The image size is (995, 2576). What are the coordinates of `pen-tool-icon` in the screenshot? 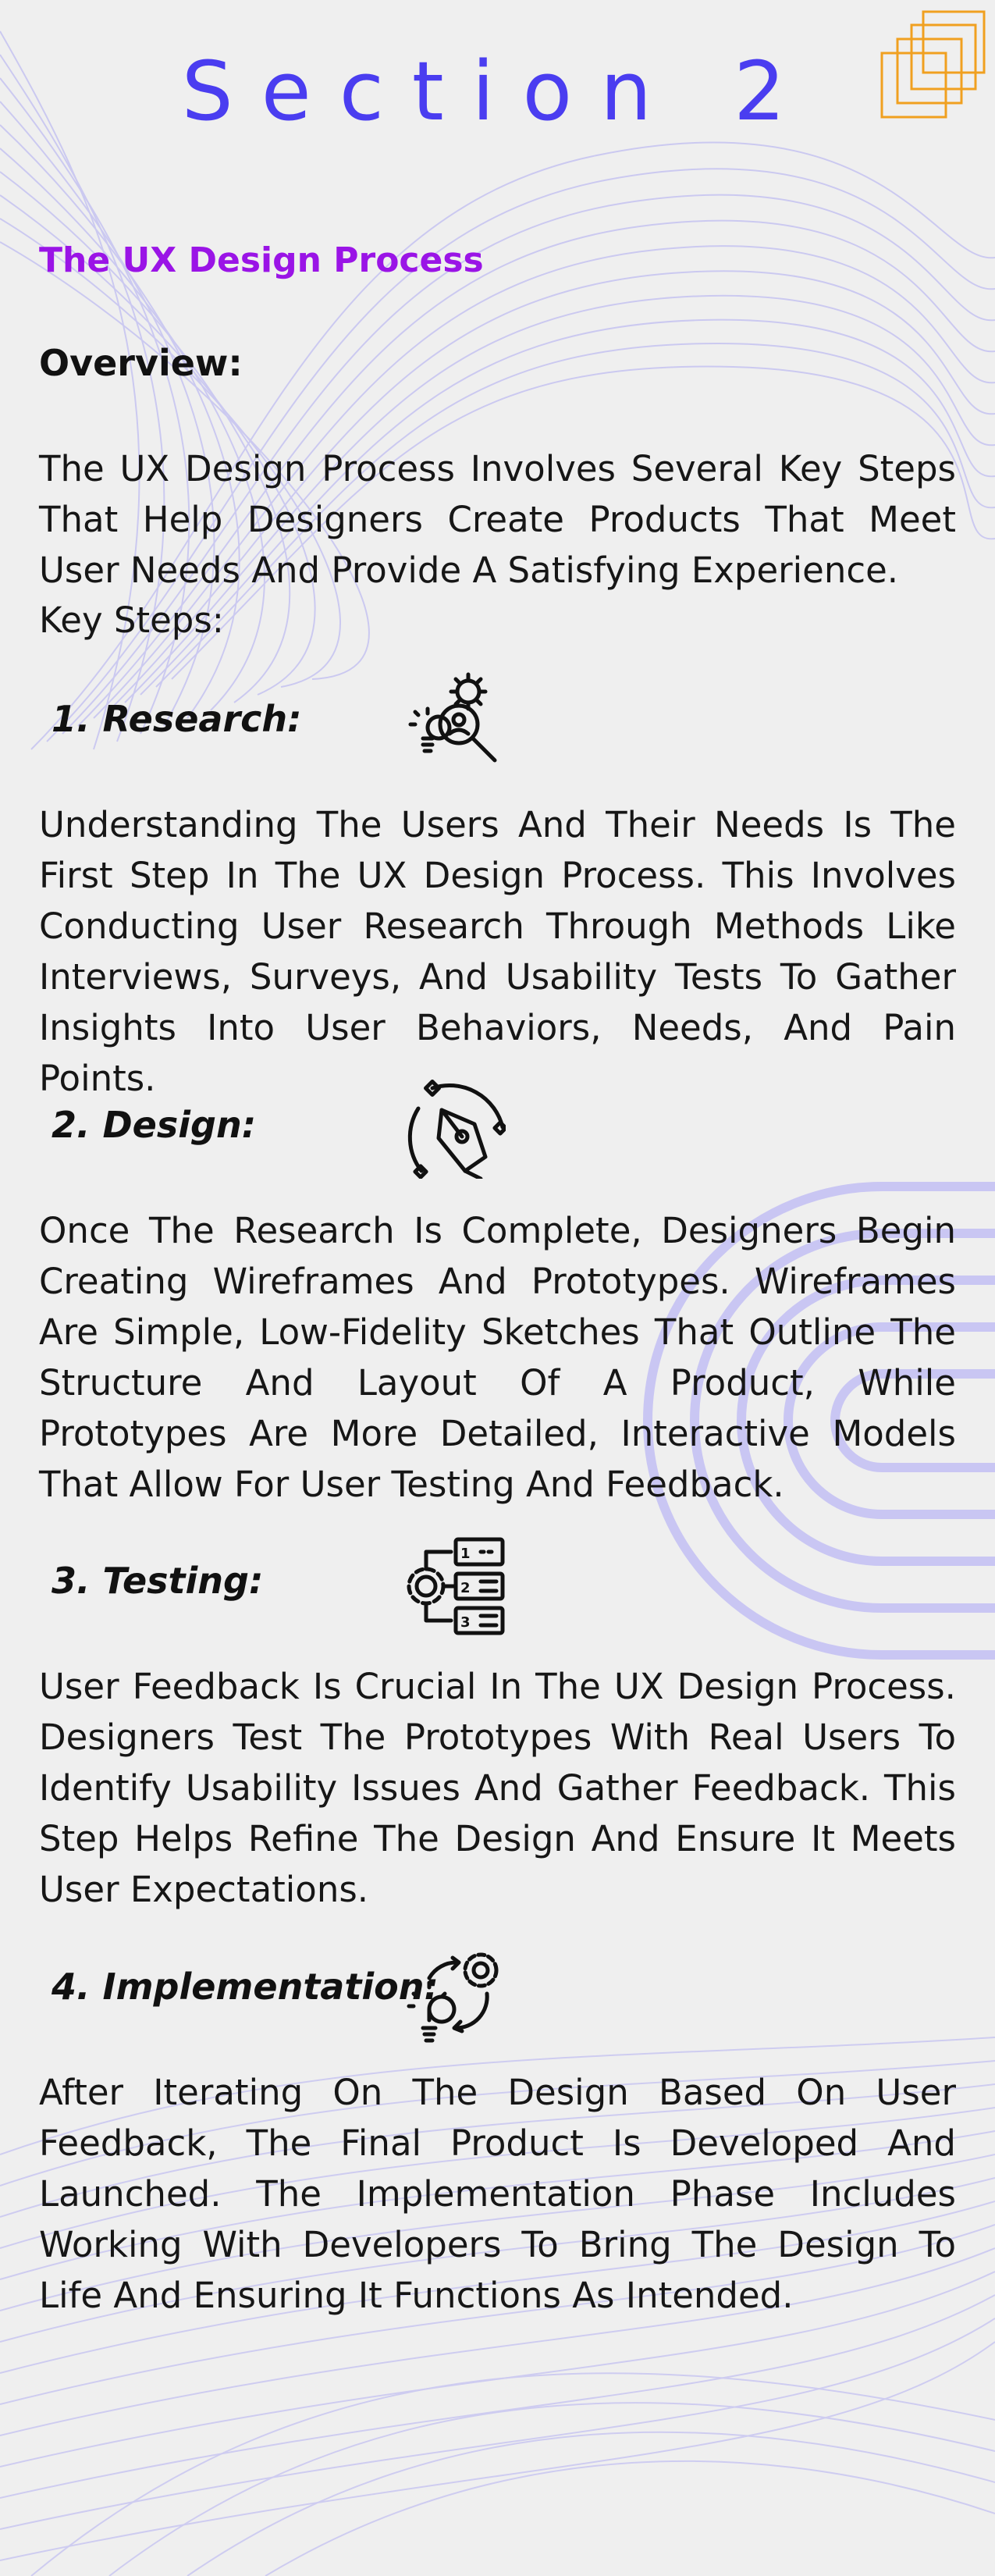 It's located at (457, 1129).